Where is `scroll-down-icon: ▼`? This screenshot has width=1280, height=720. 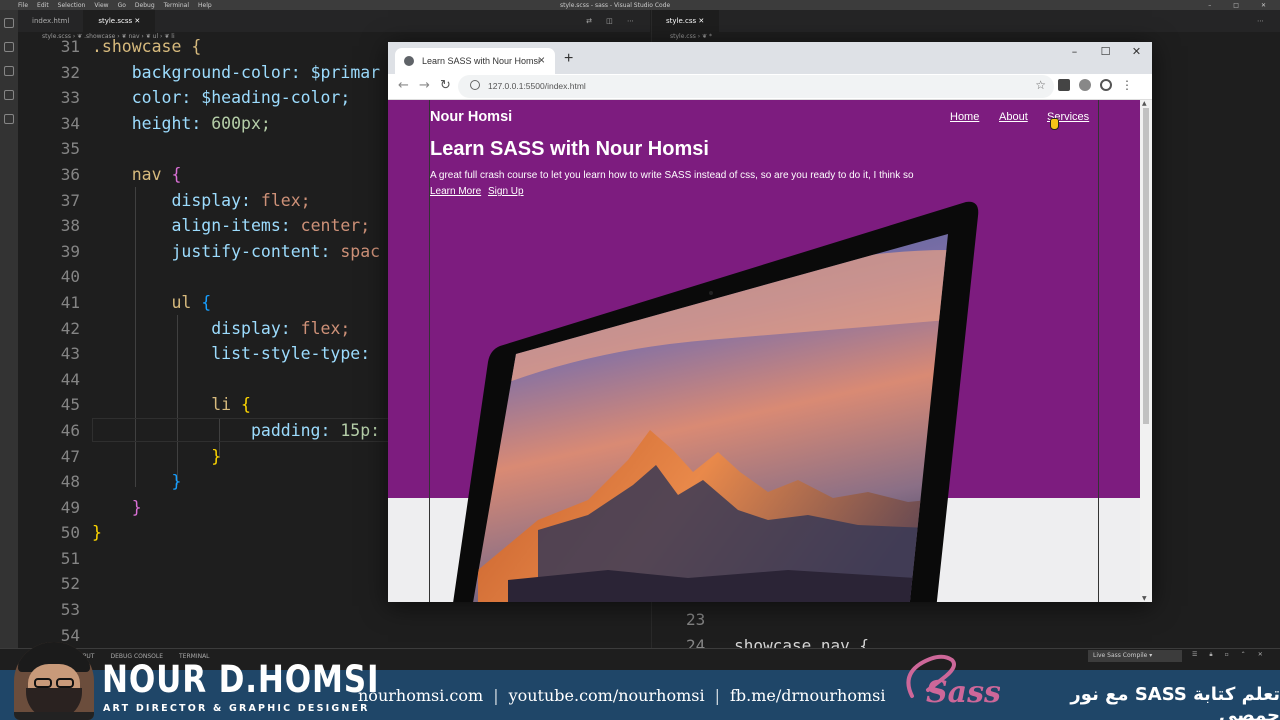 scroll-down-icon: ▼ is located at coordinates (1144, 598).